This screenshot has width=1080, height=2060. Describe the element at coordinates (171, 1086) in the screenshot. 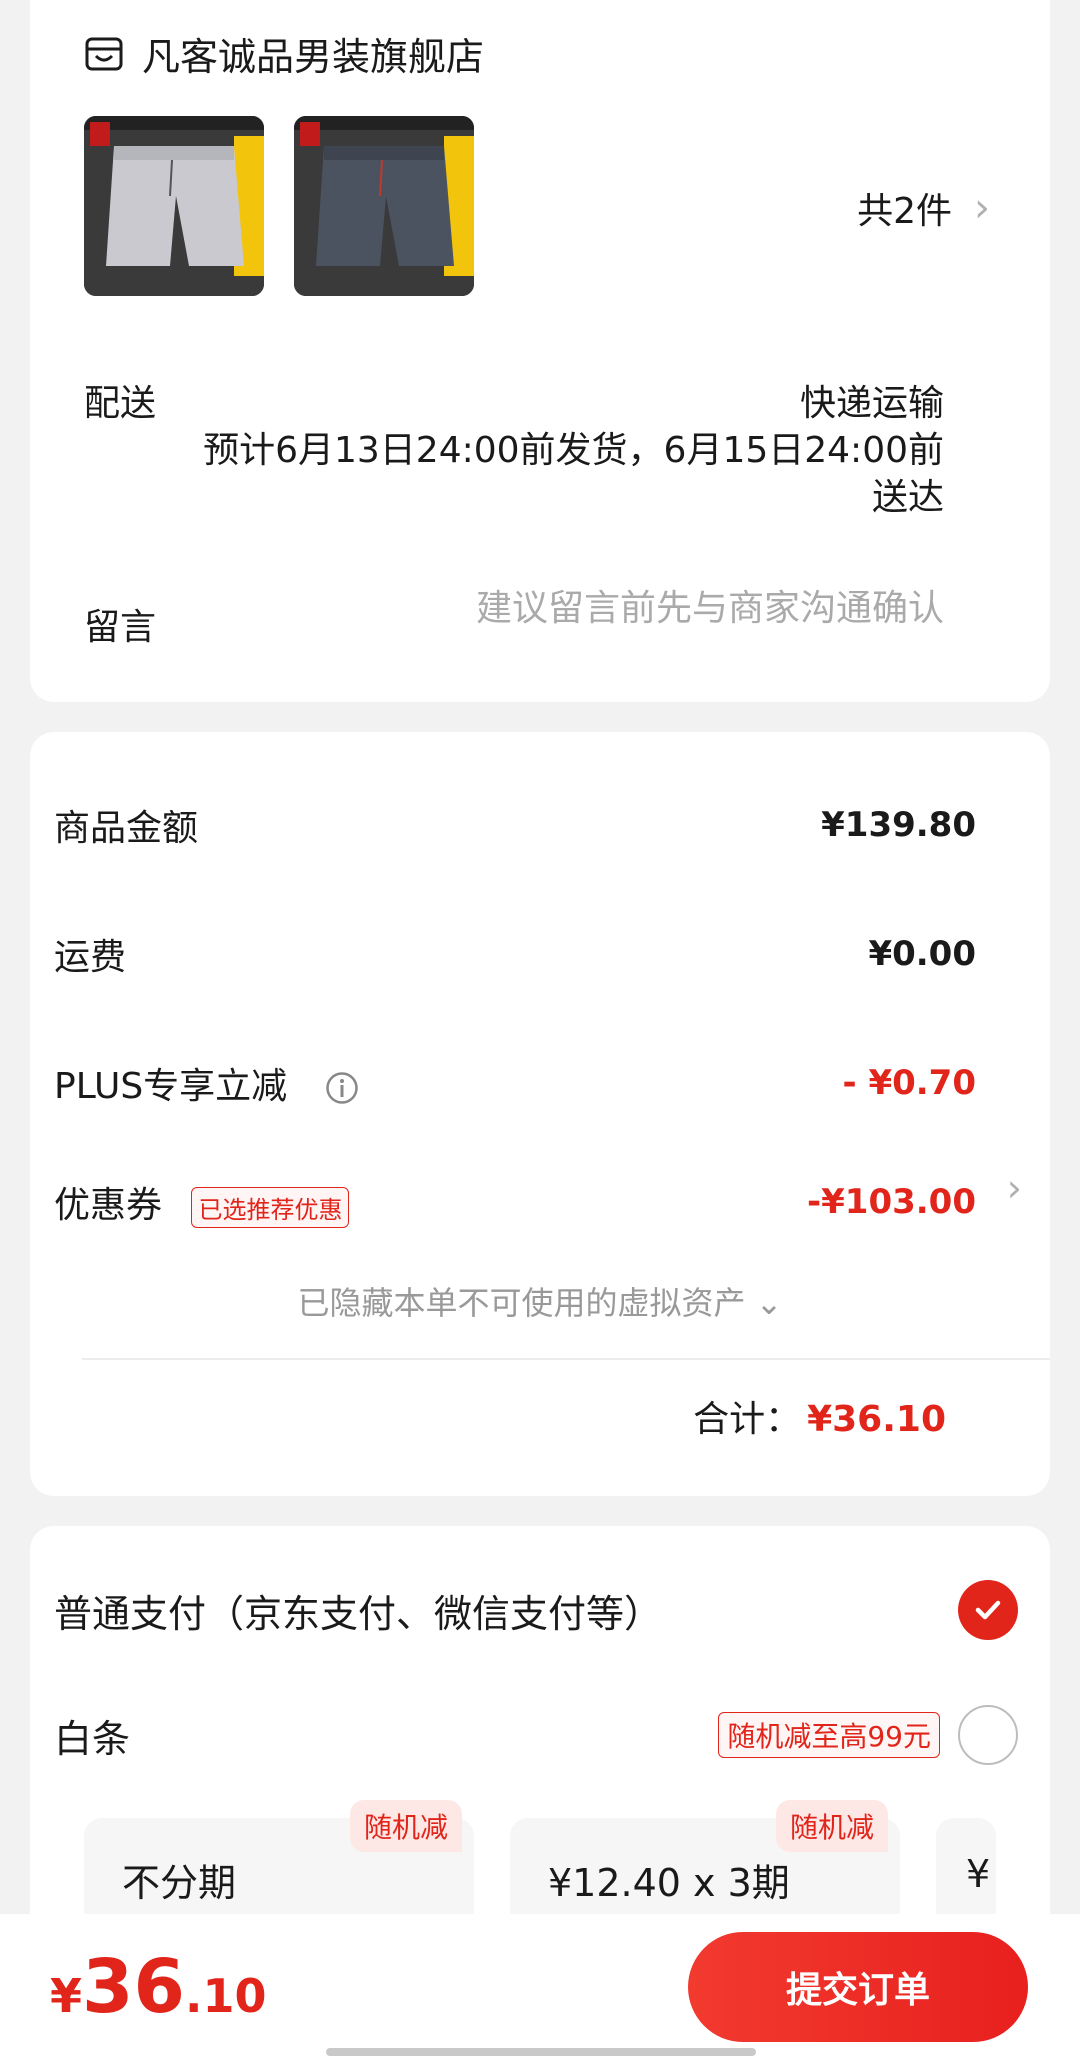

I see `plus-discount-label: PLUS专享立减` at that location.